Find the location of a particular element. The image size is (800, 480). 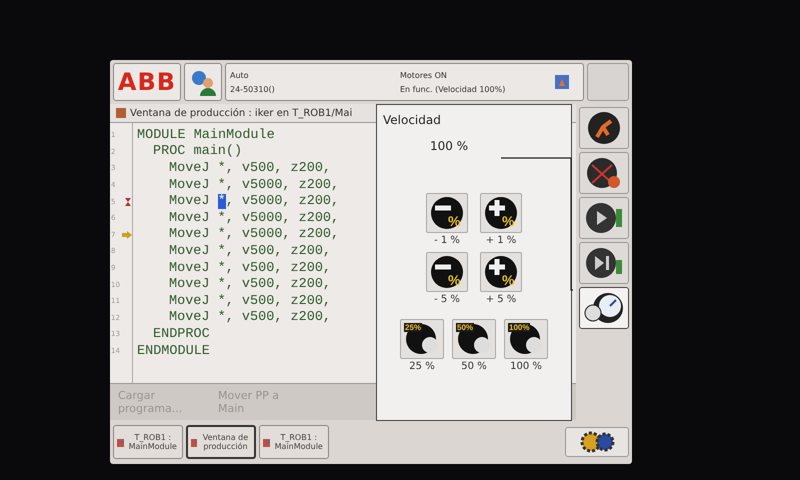

speed-value: 100 % is located at coordinates (449, 146).